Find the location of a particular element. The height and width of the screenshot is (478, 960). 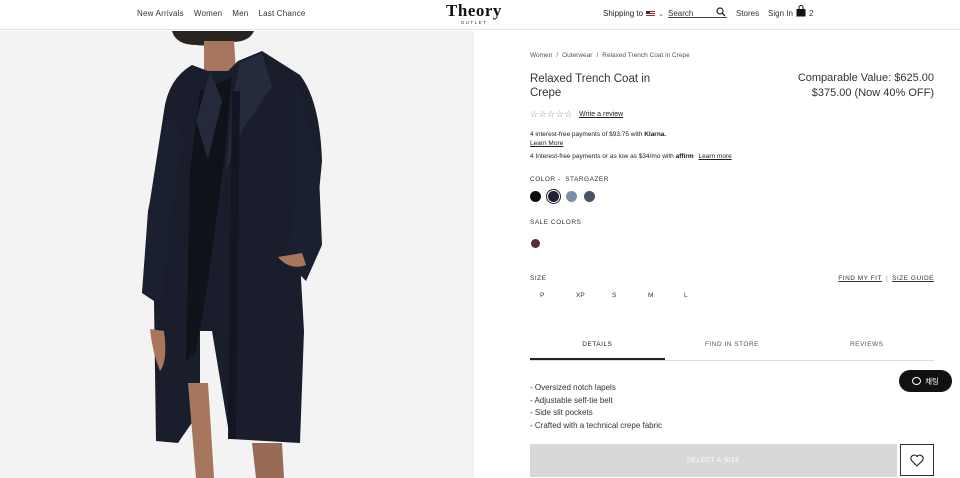

sale-colors-label: SALE COLORS is located at coordinates (556, 222).